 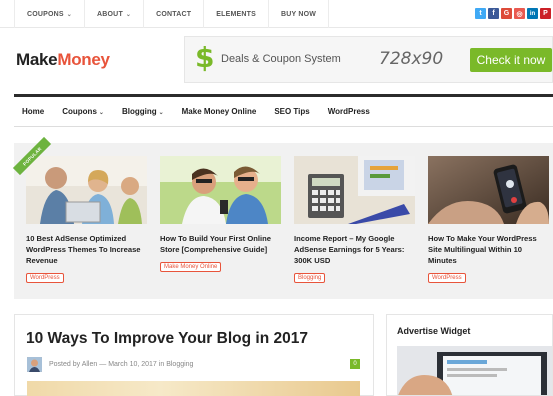 I want to click on top-nav-elements: ELEMENTS, so click(x=236, y=14).